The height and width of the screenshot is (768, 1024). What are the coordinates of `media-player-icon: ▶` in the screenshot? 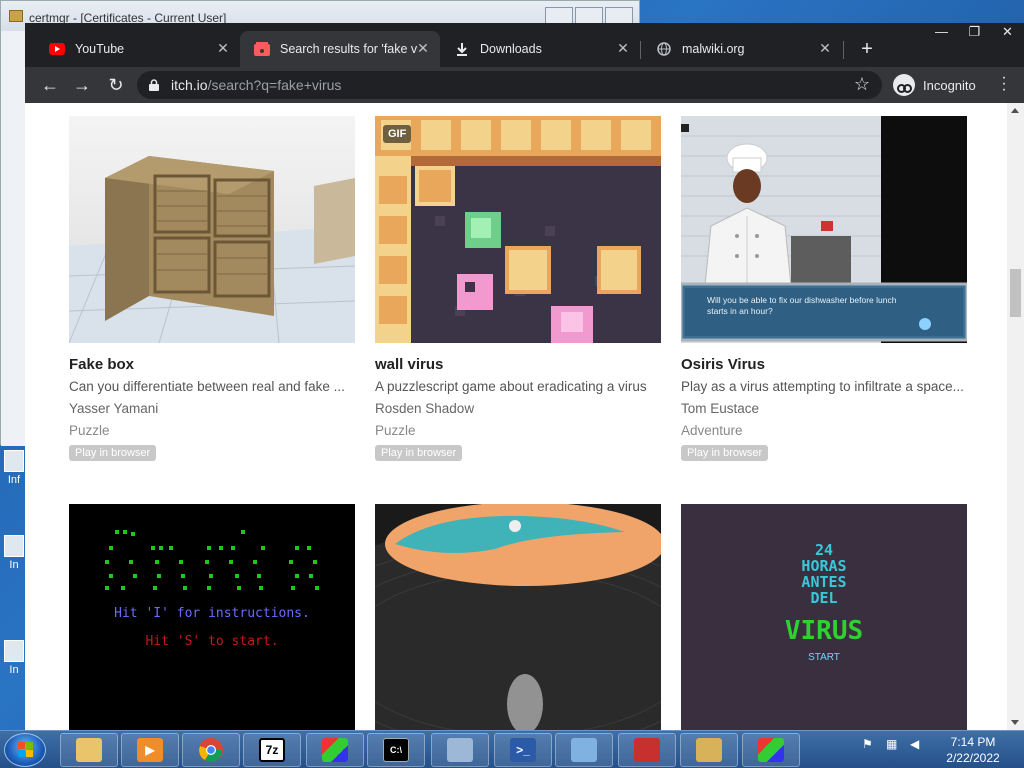 It's located at (150, 750).